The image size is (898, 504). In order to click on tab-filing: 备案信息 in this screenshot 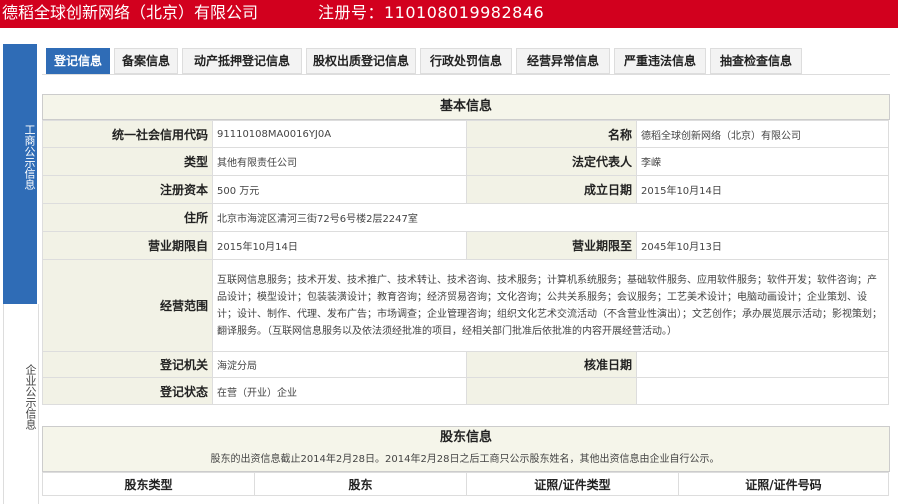, I will do `click(146, 61)`.